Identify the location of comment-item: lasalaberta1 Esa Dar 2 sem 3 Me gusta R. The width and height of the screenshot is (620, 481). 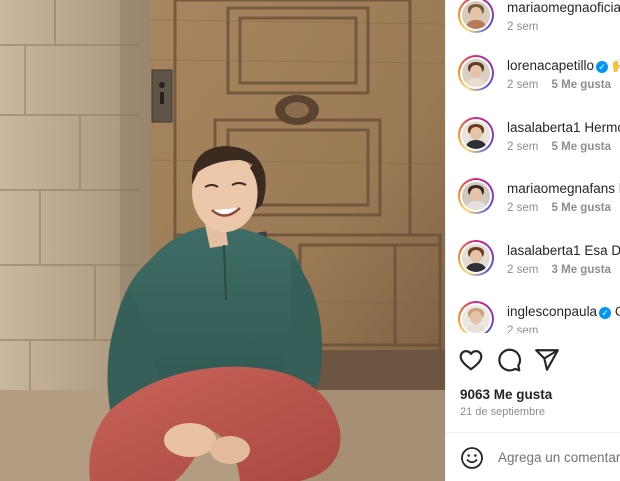
(539, 265).